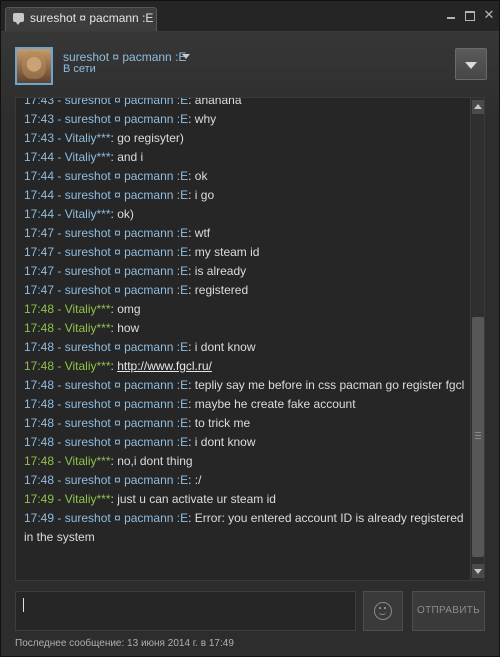 The image size is (500, 657). I want to click on chat-options-button, so click(471, 64).